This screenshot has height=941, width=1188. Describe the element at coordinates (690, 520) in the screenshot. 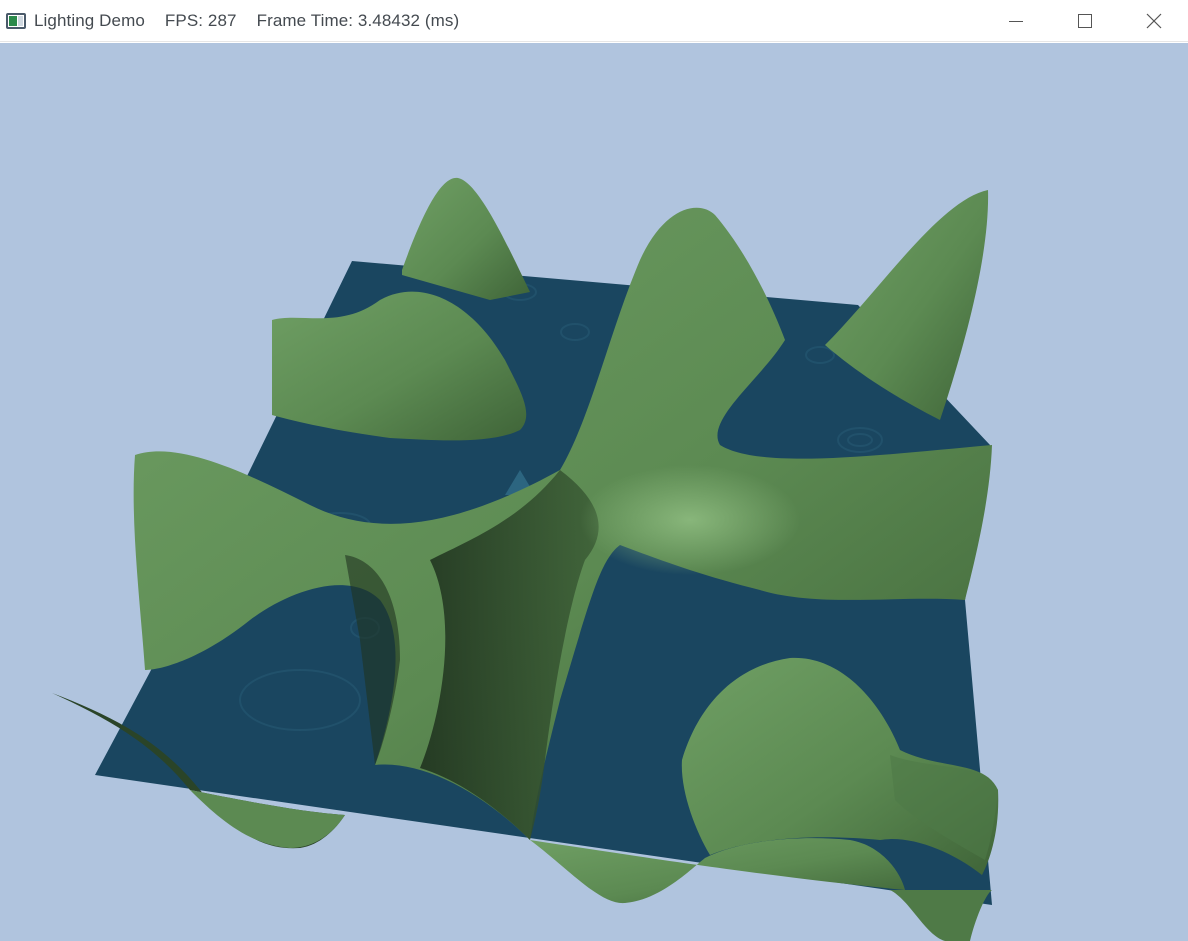

I see `terrain-highlight` at that location.